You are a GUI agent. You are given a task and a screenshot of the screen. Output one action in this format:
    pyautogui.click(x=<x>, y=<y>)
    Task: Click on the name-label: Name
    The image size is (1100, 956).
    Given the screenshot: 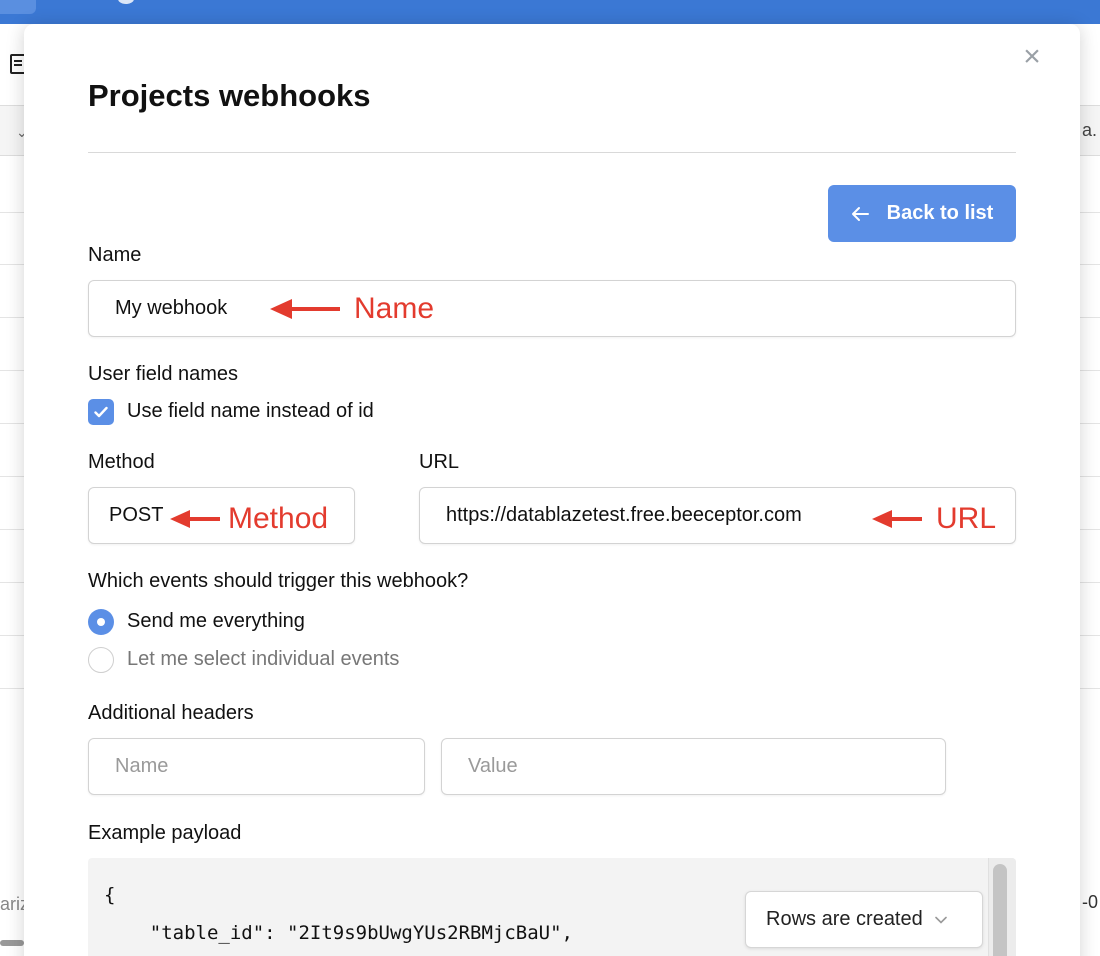 What is the action you would take?
    pyautogui.click(x=115, y=255)
    